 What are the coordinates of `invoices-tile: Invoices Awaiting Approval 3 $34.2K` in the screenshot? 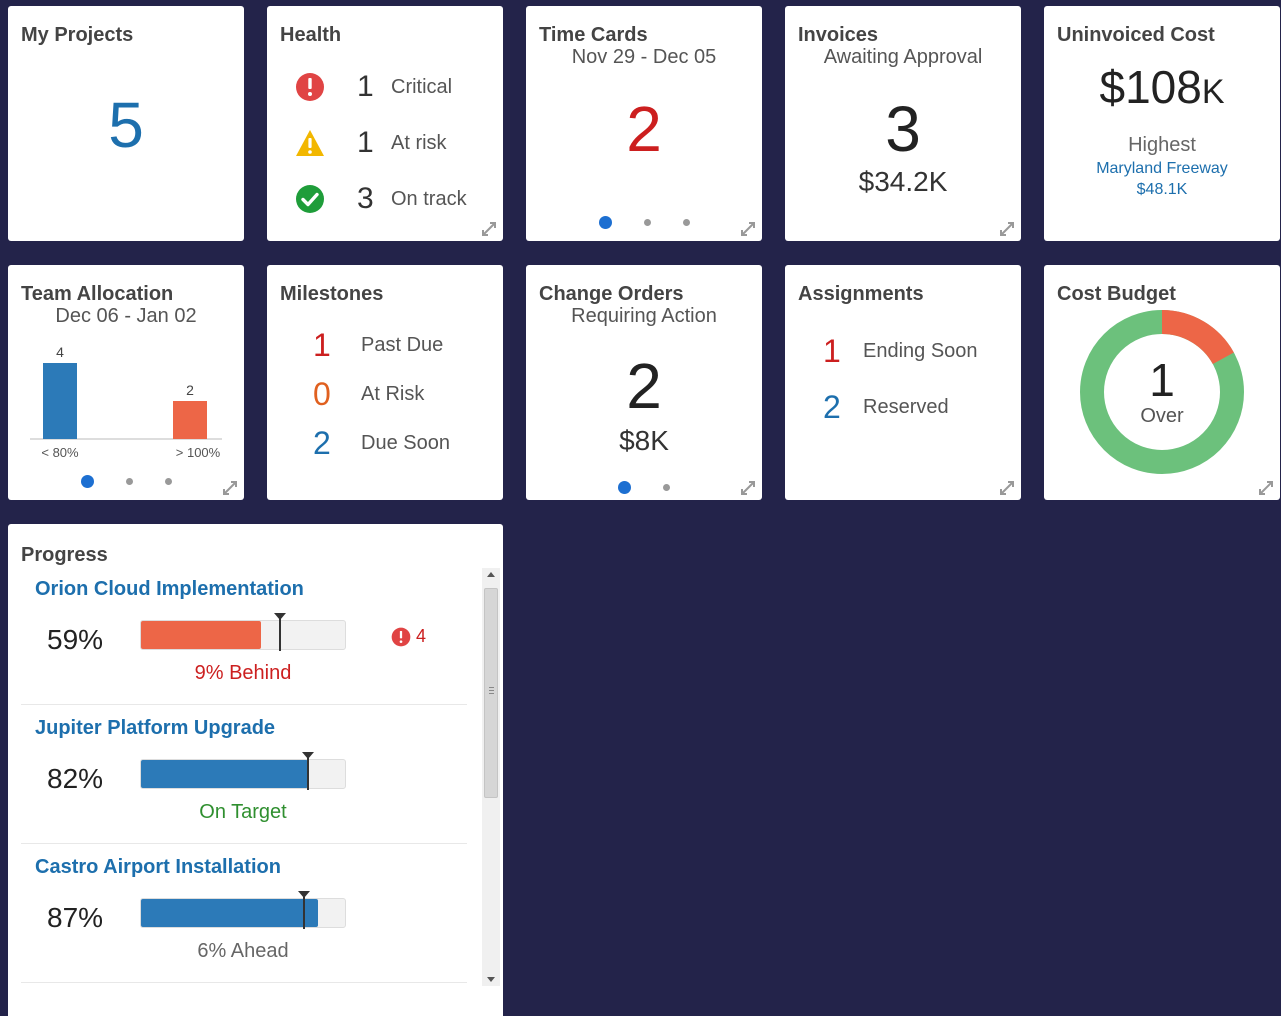 It's located at (903, 123).